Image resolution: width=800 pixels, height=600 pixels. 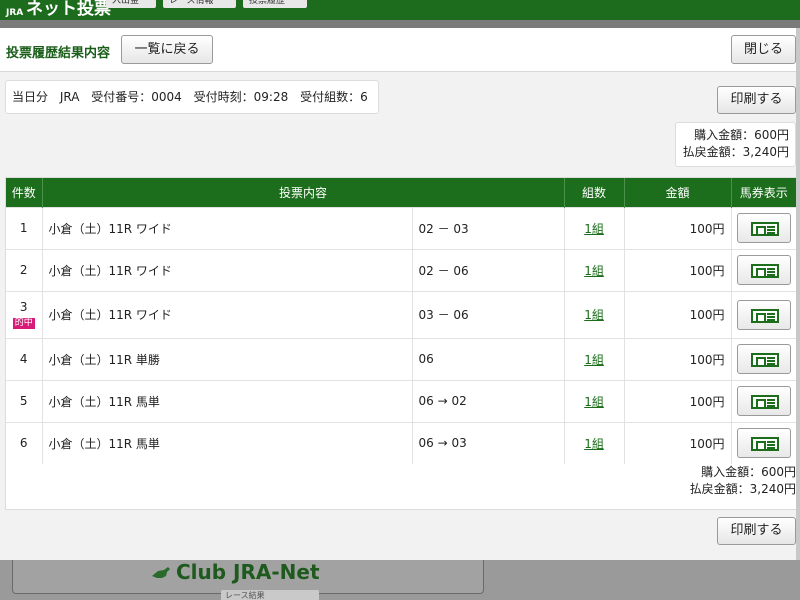 I want to click on combination-cell: 03 － 06, so click(x=488, y=314).